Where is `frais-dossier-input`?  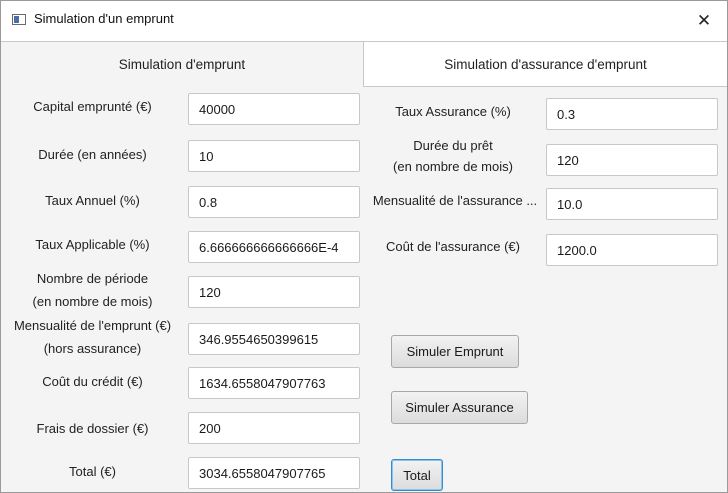
frais-dossier-input is located at coordinates (274, 428).